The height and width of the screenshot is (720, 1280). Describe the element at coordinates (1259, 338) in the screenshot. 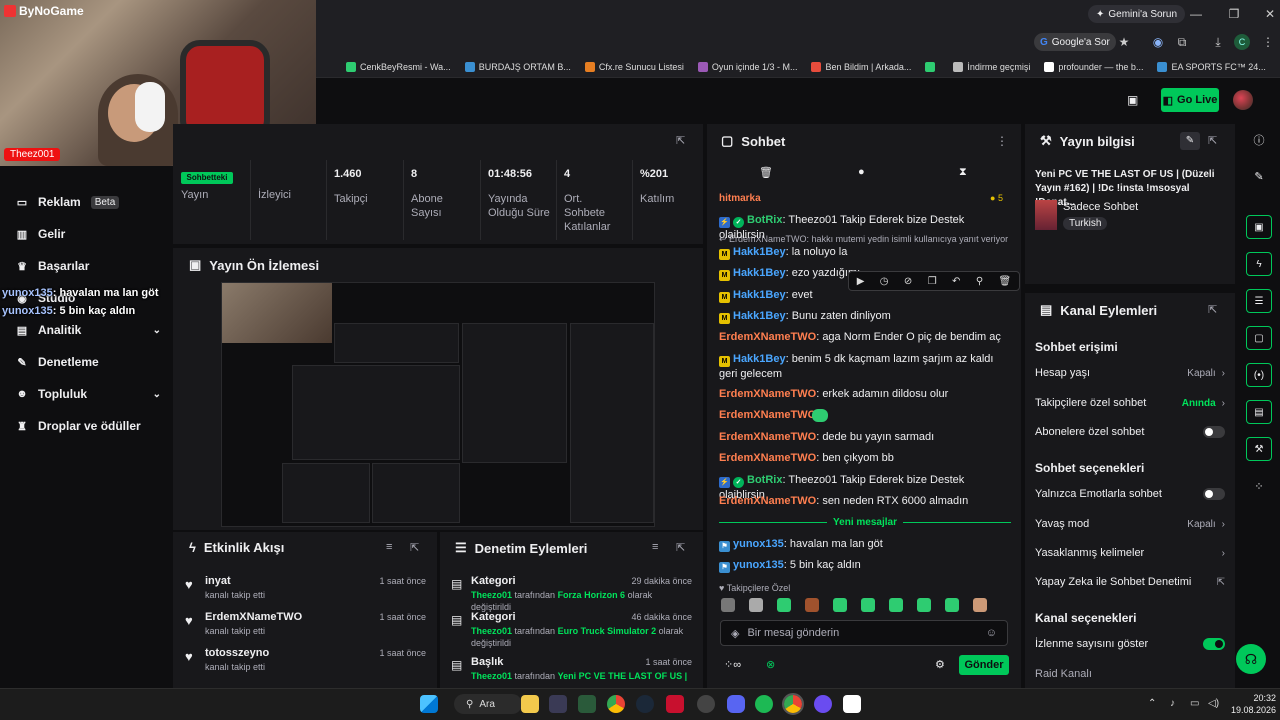

I see `rail-chat-icon: ▢` at that location.